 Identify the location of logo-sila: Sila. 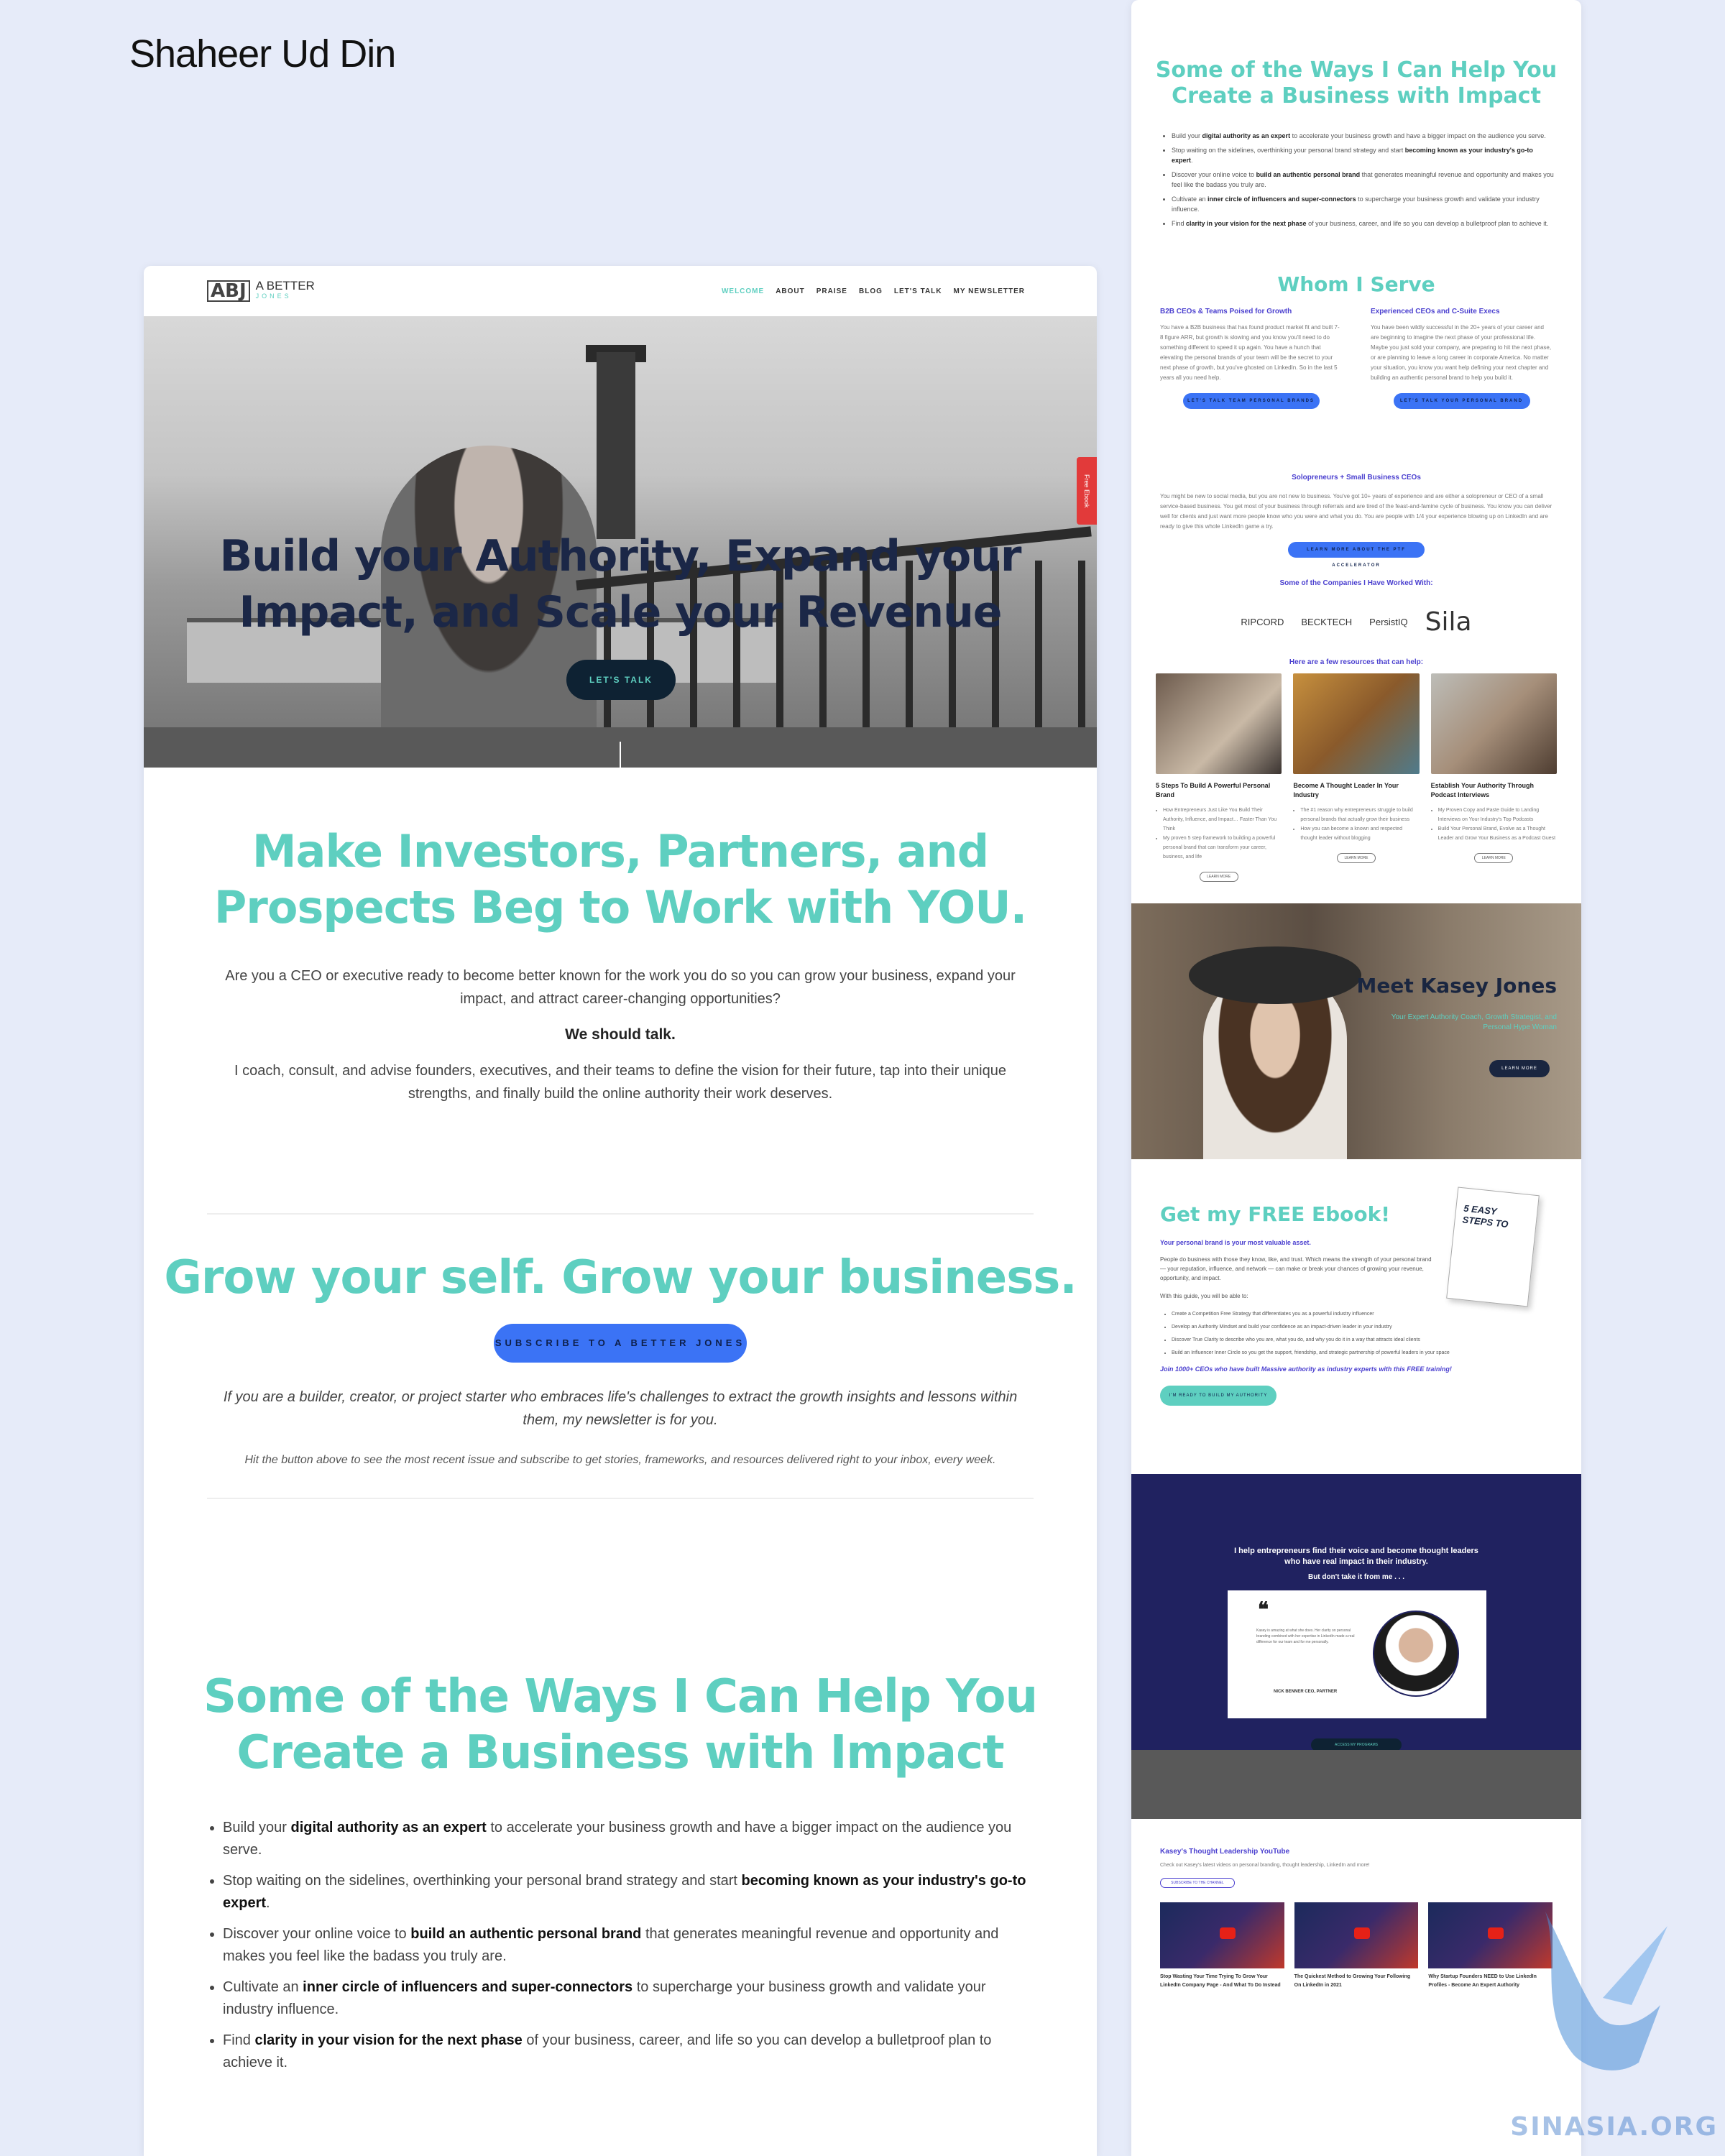
(1448, 622).